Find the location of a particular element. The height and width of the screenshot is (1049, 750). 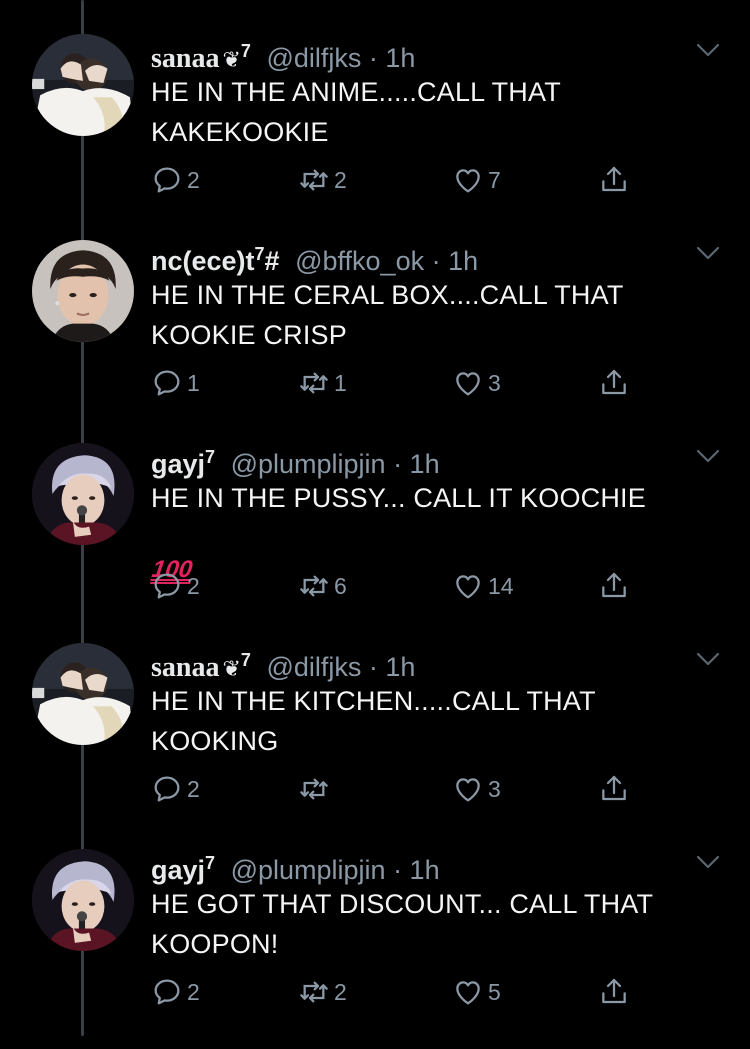

like-button: 7 is located at coordinates (476, 180).